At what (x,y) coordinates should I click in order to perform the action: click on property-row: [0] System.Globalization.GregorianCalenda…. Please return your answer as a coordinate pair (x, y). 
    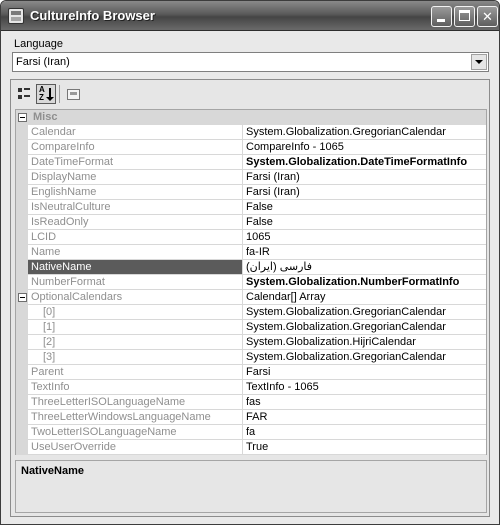
    Looking at the image, I should click on (251, 312).